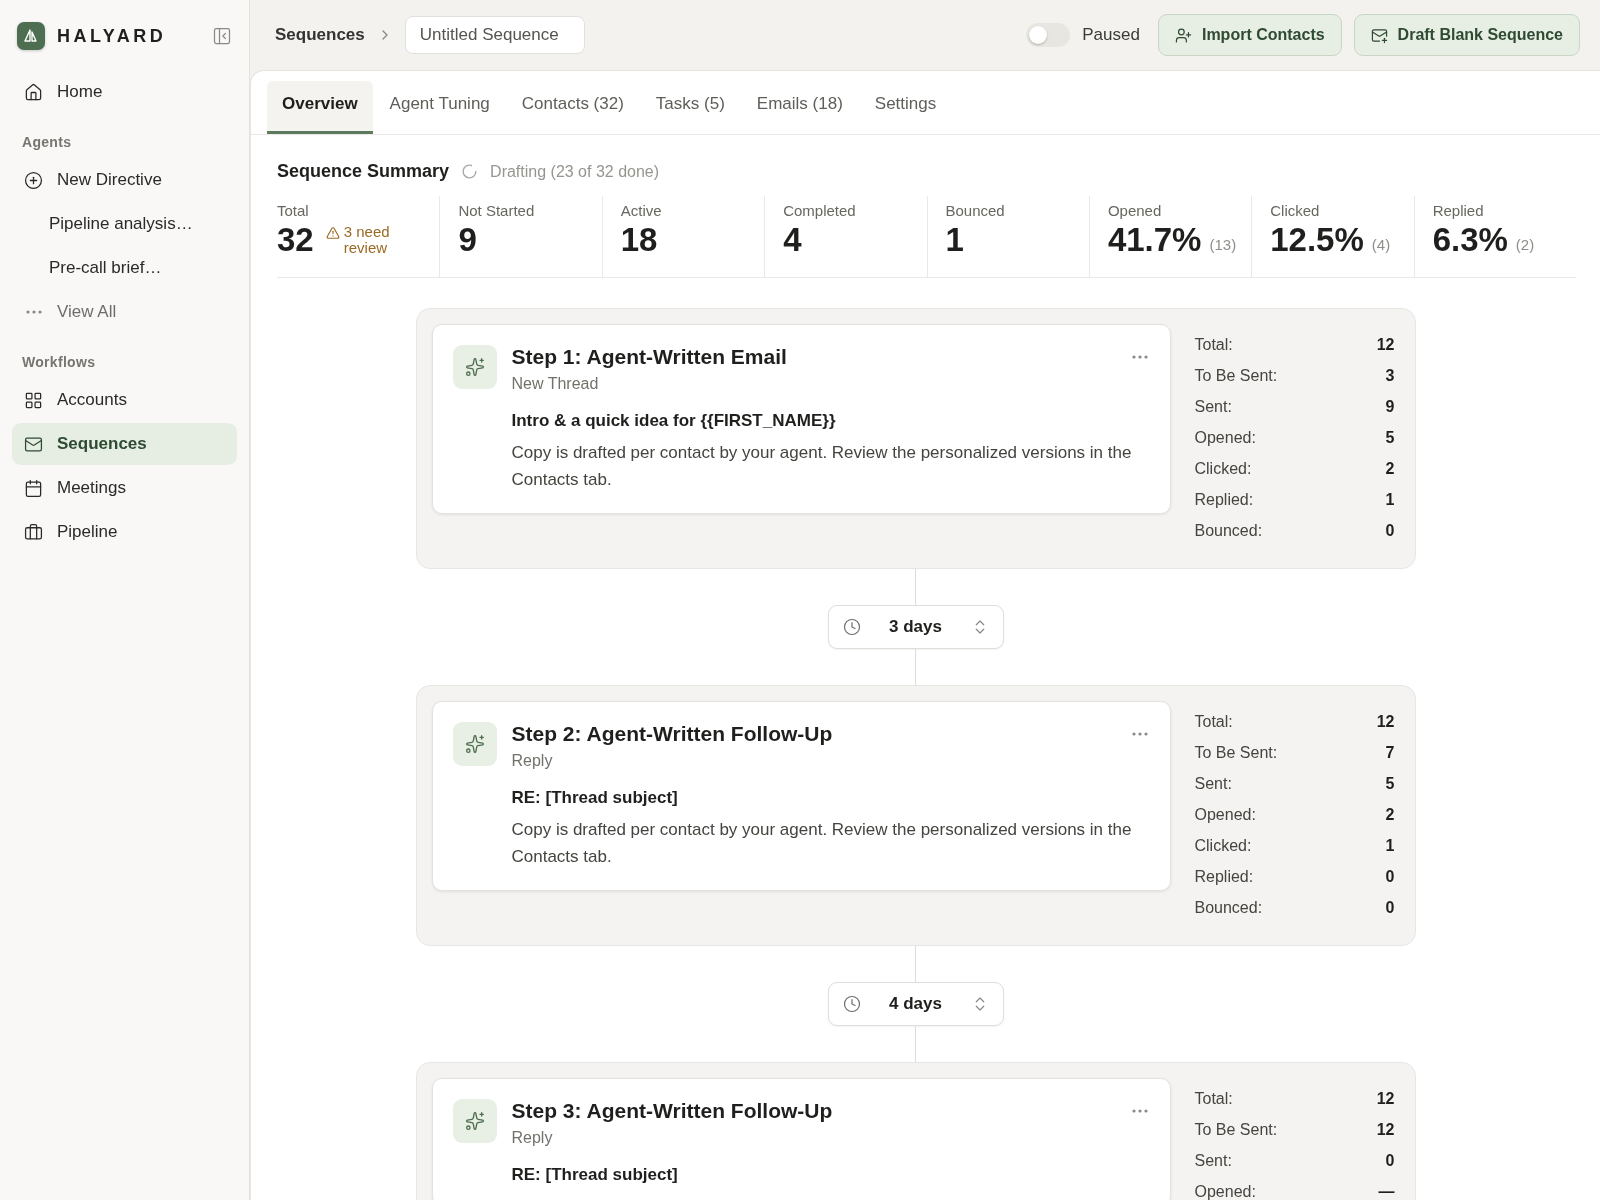 The image size is (1600, 1200). Describe the element at coordinates (1470, 240) in the screenshot. I see `metric-value: 6.3%` at that location.